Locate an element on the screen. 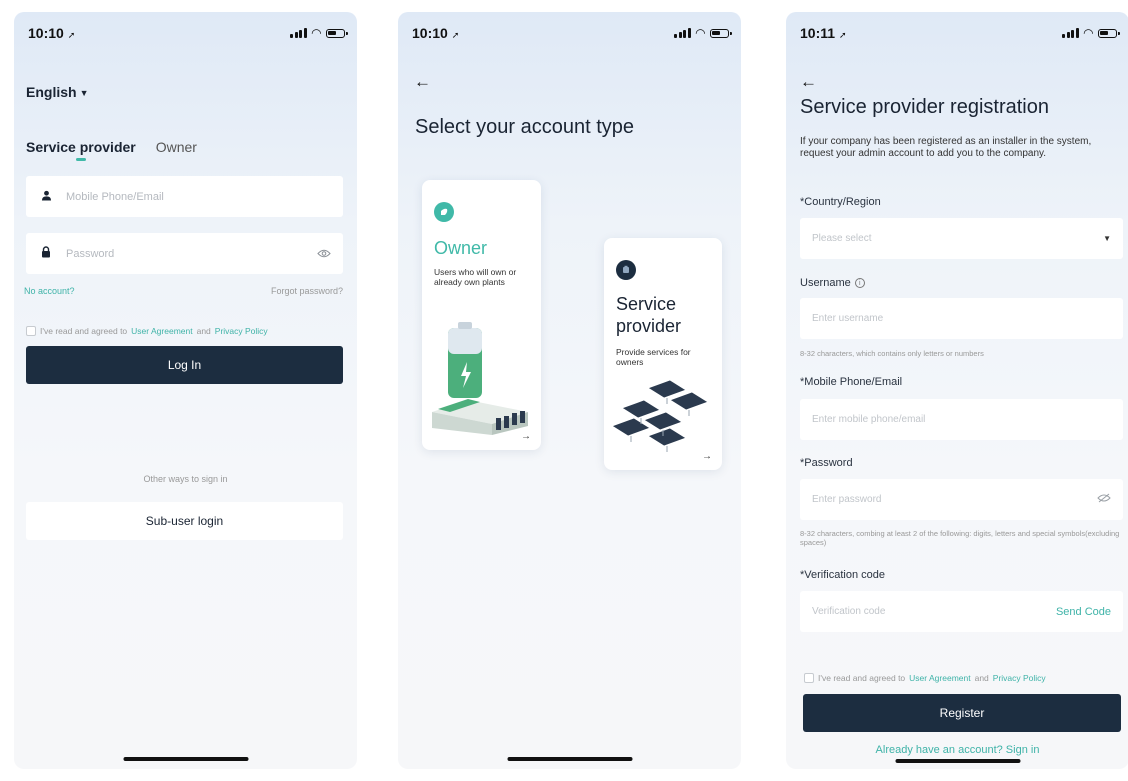 The image size is (1128, 781). password-label: *Password is located at coordinates (826, 463).